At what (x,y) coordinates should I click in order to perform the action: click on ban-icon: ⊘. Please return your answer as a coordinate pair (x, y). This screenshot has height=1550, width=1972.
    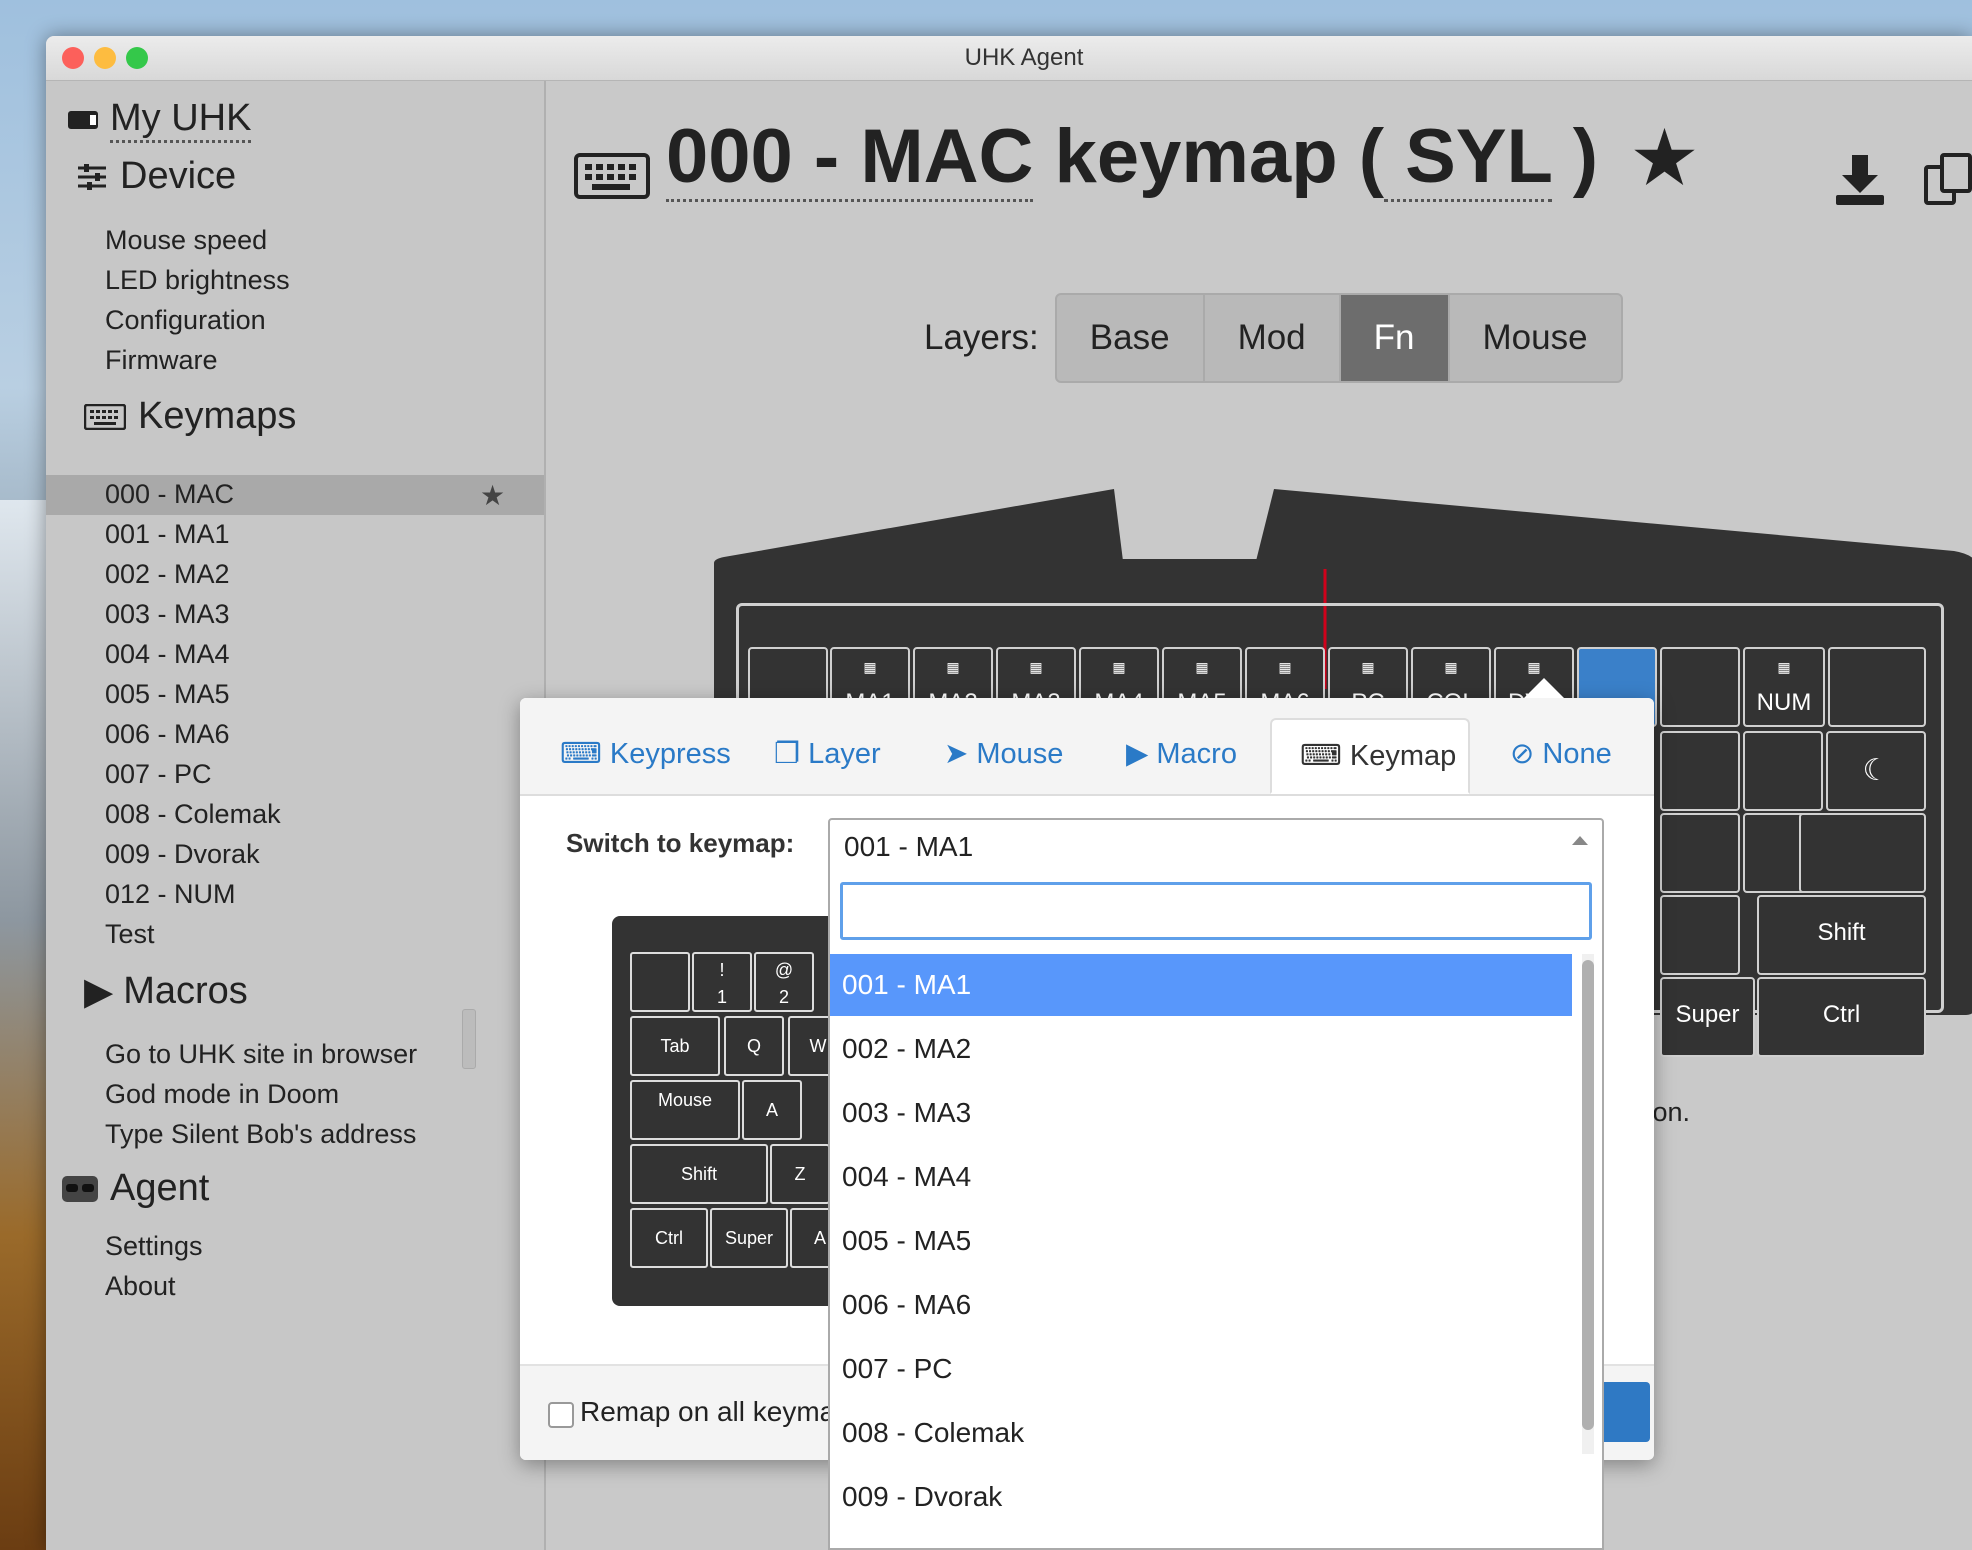
    Looking at the image, I should click on (1522, 754).